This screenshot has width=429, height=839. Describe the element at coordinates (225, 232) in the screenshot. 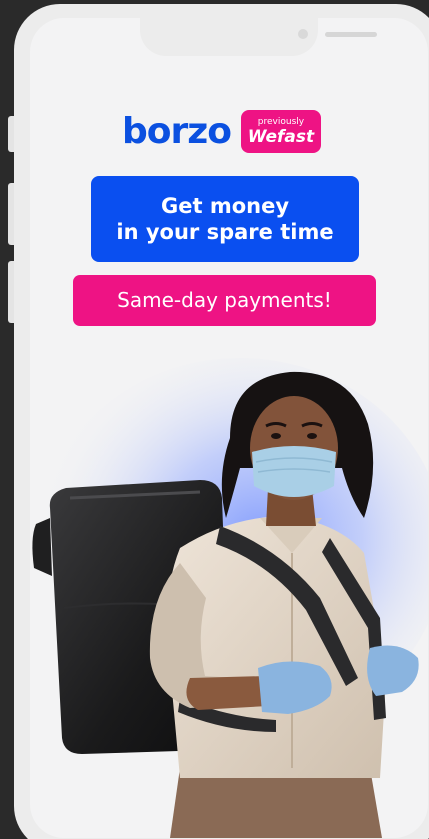

I see `headline-line-2: in your spare time` at that location.